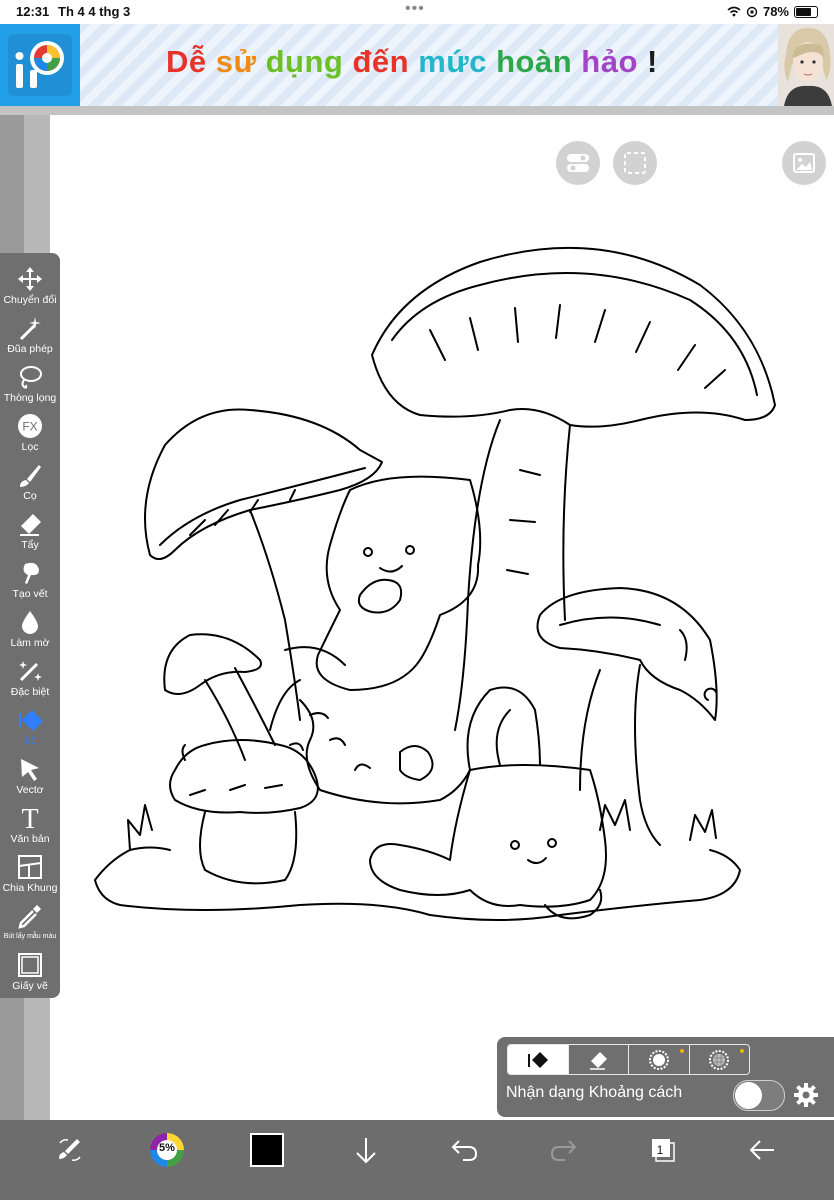 This screenshot has height=1200, width=834. I want to click on layer-count: 1, so click(660, 1150).